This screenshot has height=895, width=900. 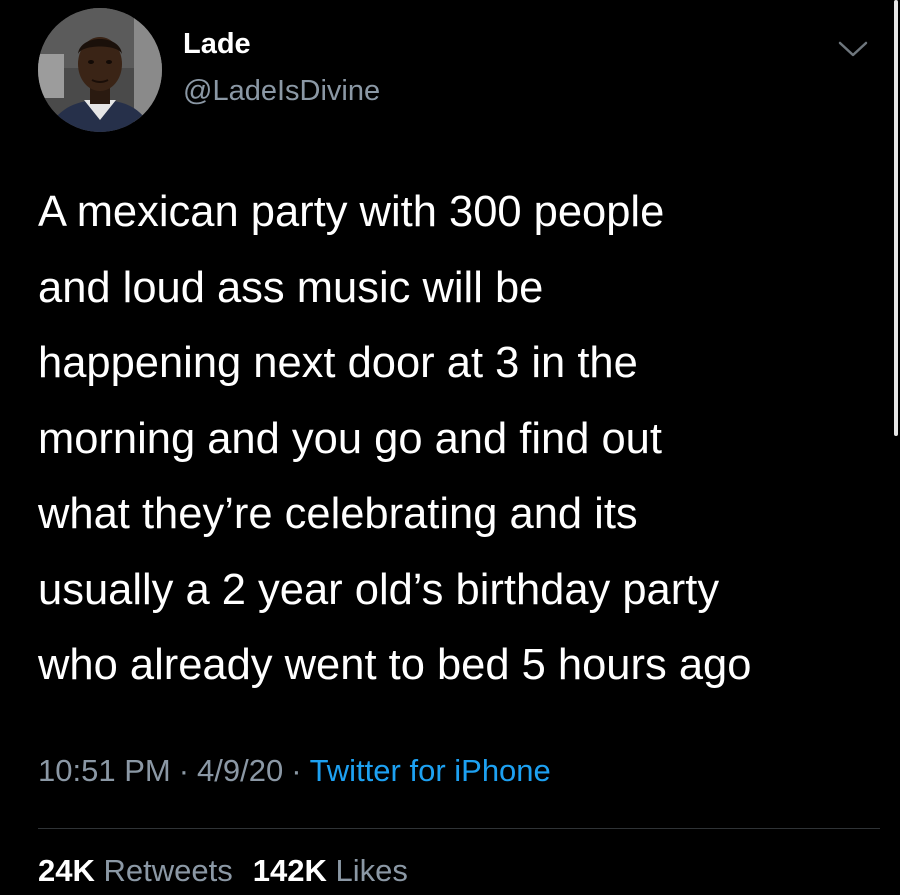 I want to click on tweet-stats: 24K Retweets 142K Likes, so click(x=223, y=871).